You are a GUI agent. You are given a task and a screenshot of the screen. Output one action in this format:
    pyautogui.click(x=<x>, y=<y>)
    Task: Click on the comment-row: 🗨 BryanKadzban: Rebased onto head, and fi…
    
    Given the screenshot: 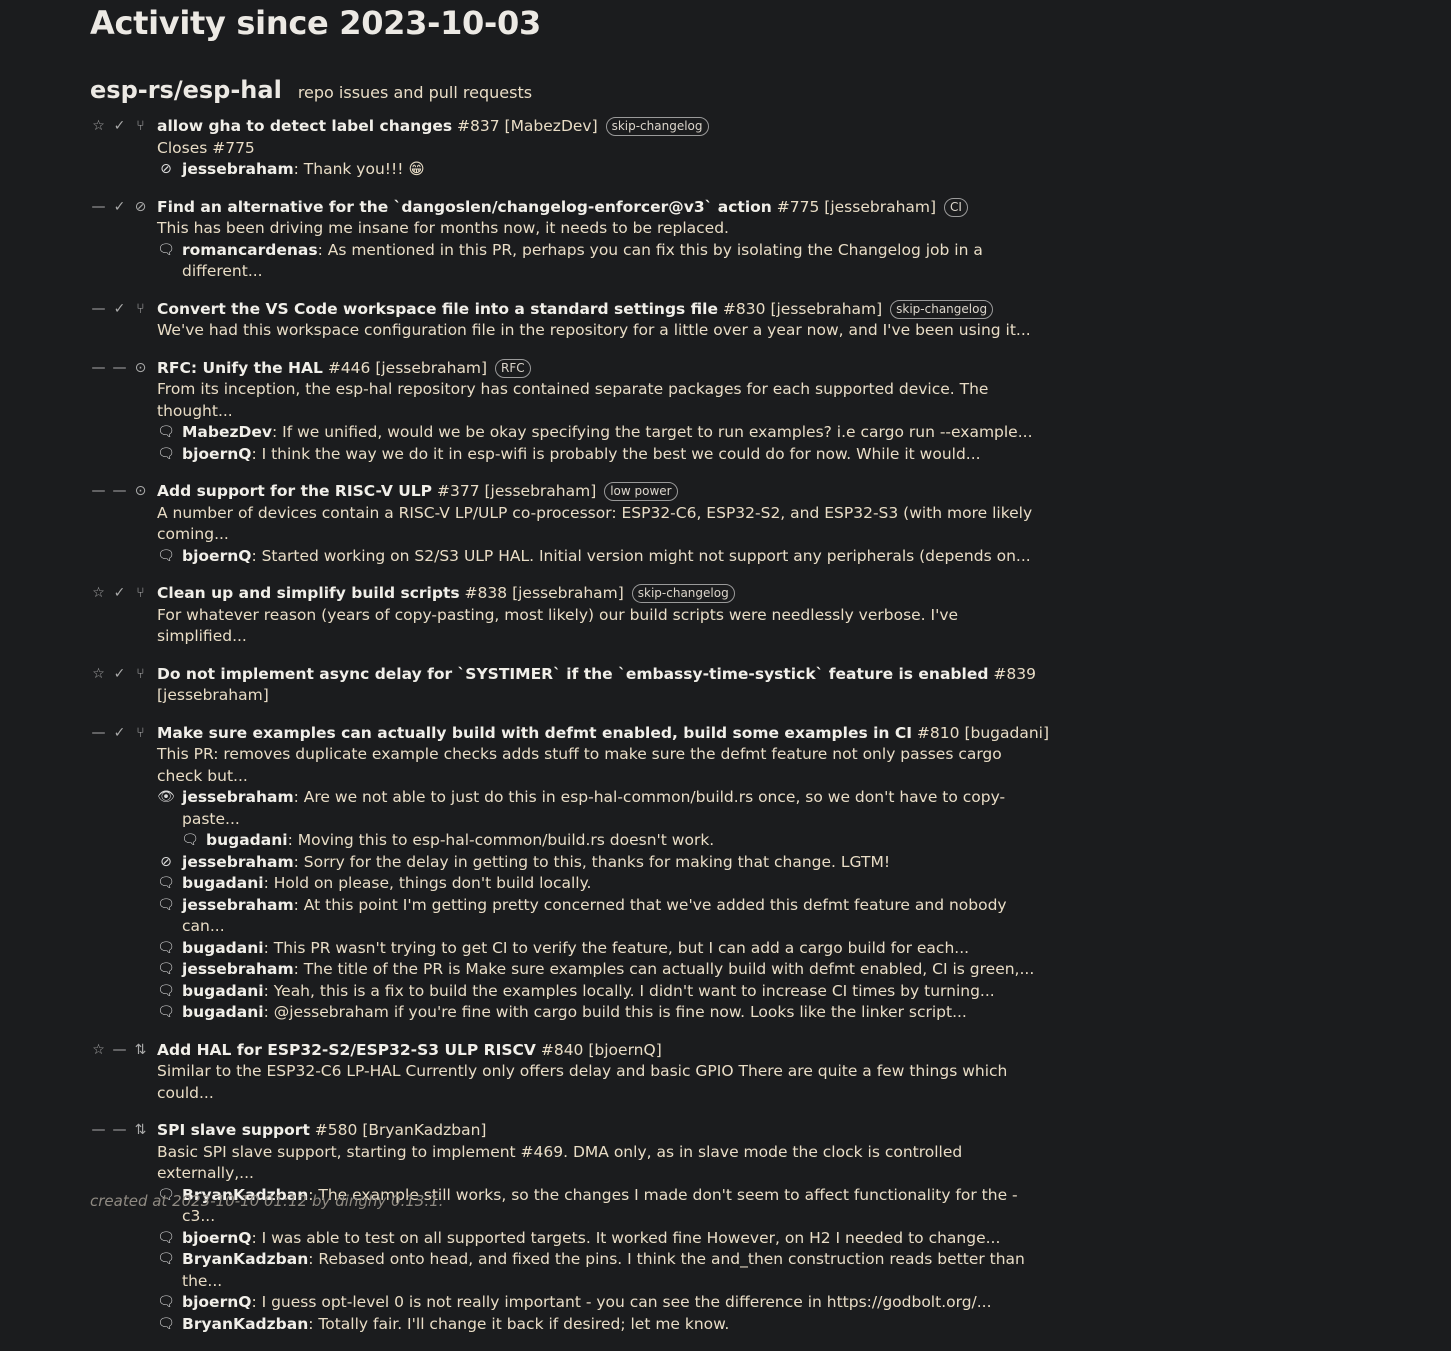 What is the action you would take?
    pyautogui.click(x=603, y=1270)
    